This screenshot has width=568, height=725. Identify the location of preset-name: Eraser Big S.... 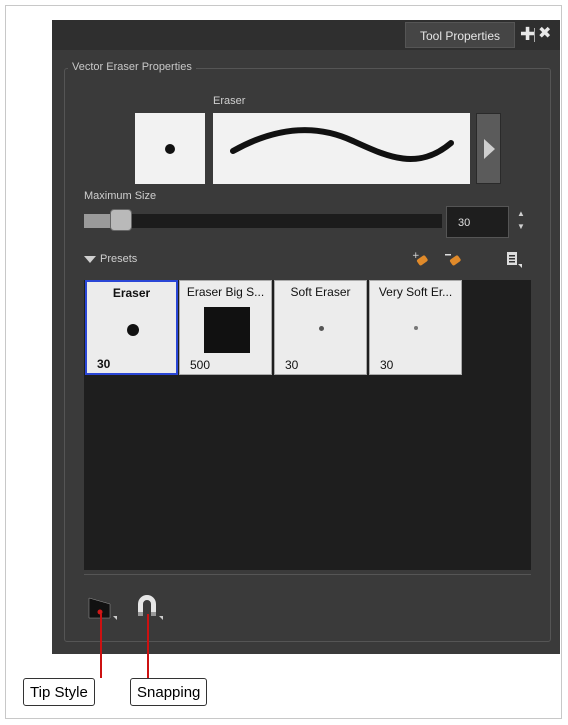
(225, 292).